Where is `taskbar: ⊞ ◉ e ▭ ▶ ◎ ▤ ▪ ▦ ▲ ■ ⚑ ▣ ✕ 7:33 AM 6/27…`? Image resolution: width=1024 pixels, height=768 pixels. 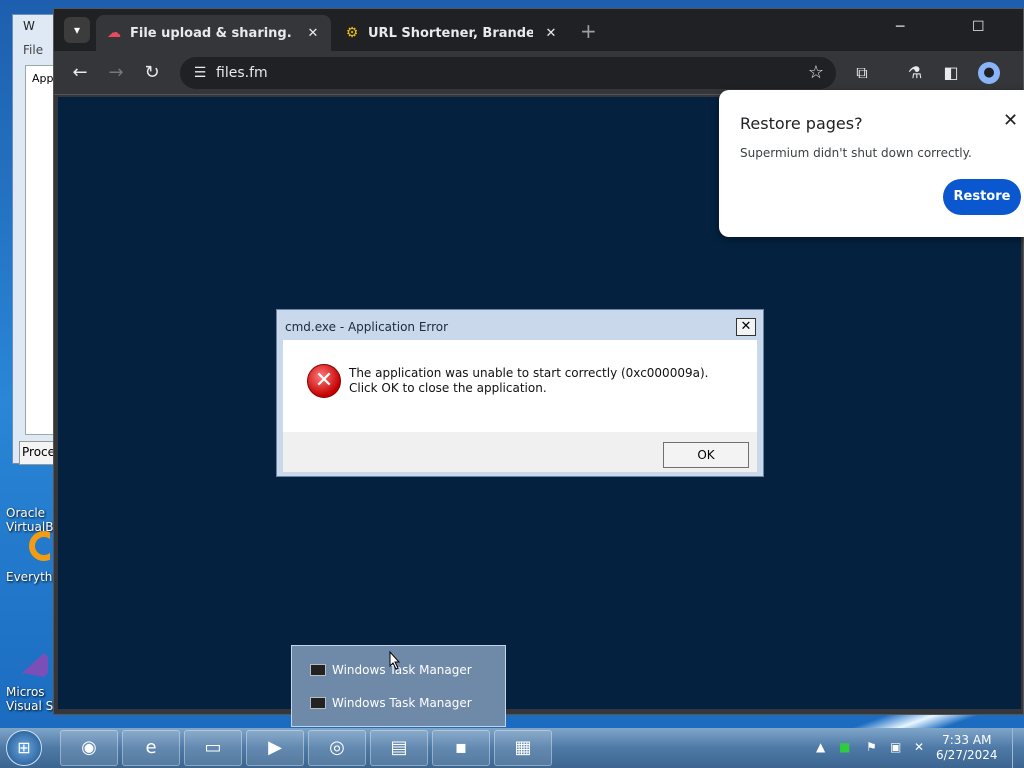
taskbar: ⊞ ◉ e ▭ ▶ ◎ ▤ ▪ ▦ ▲ ■ ⚑ ▣ ✕ 7:33 AM 6/27… is located at coordinates (512, 748).